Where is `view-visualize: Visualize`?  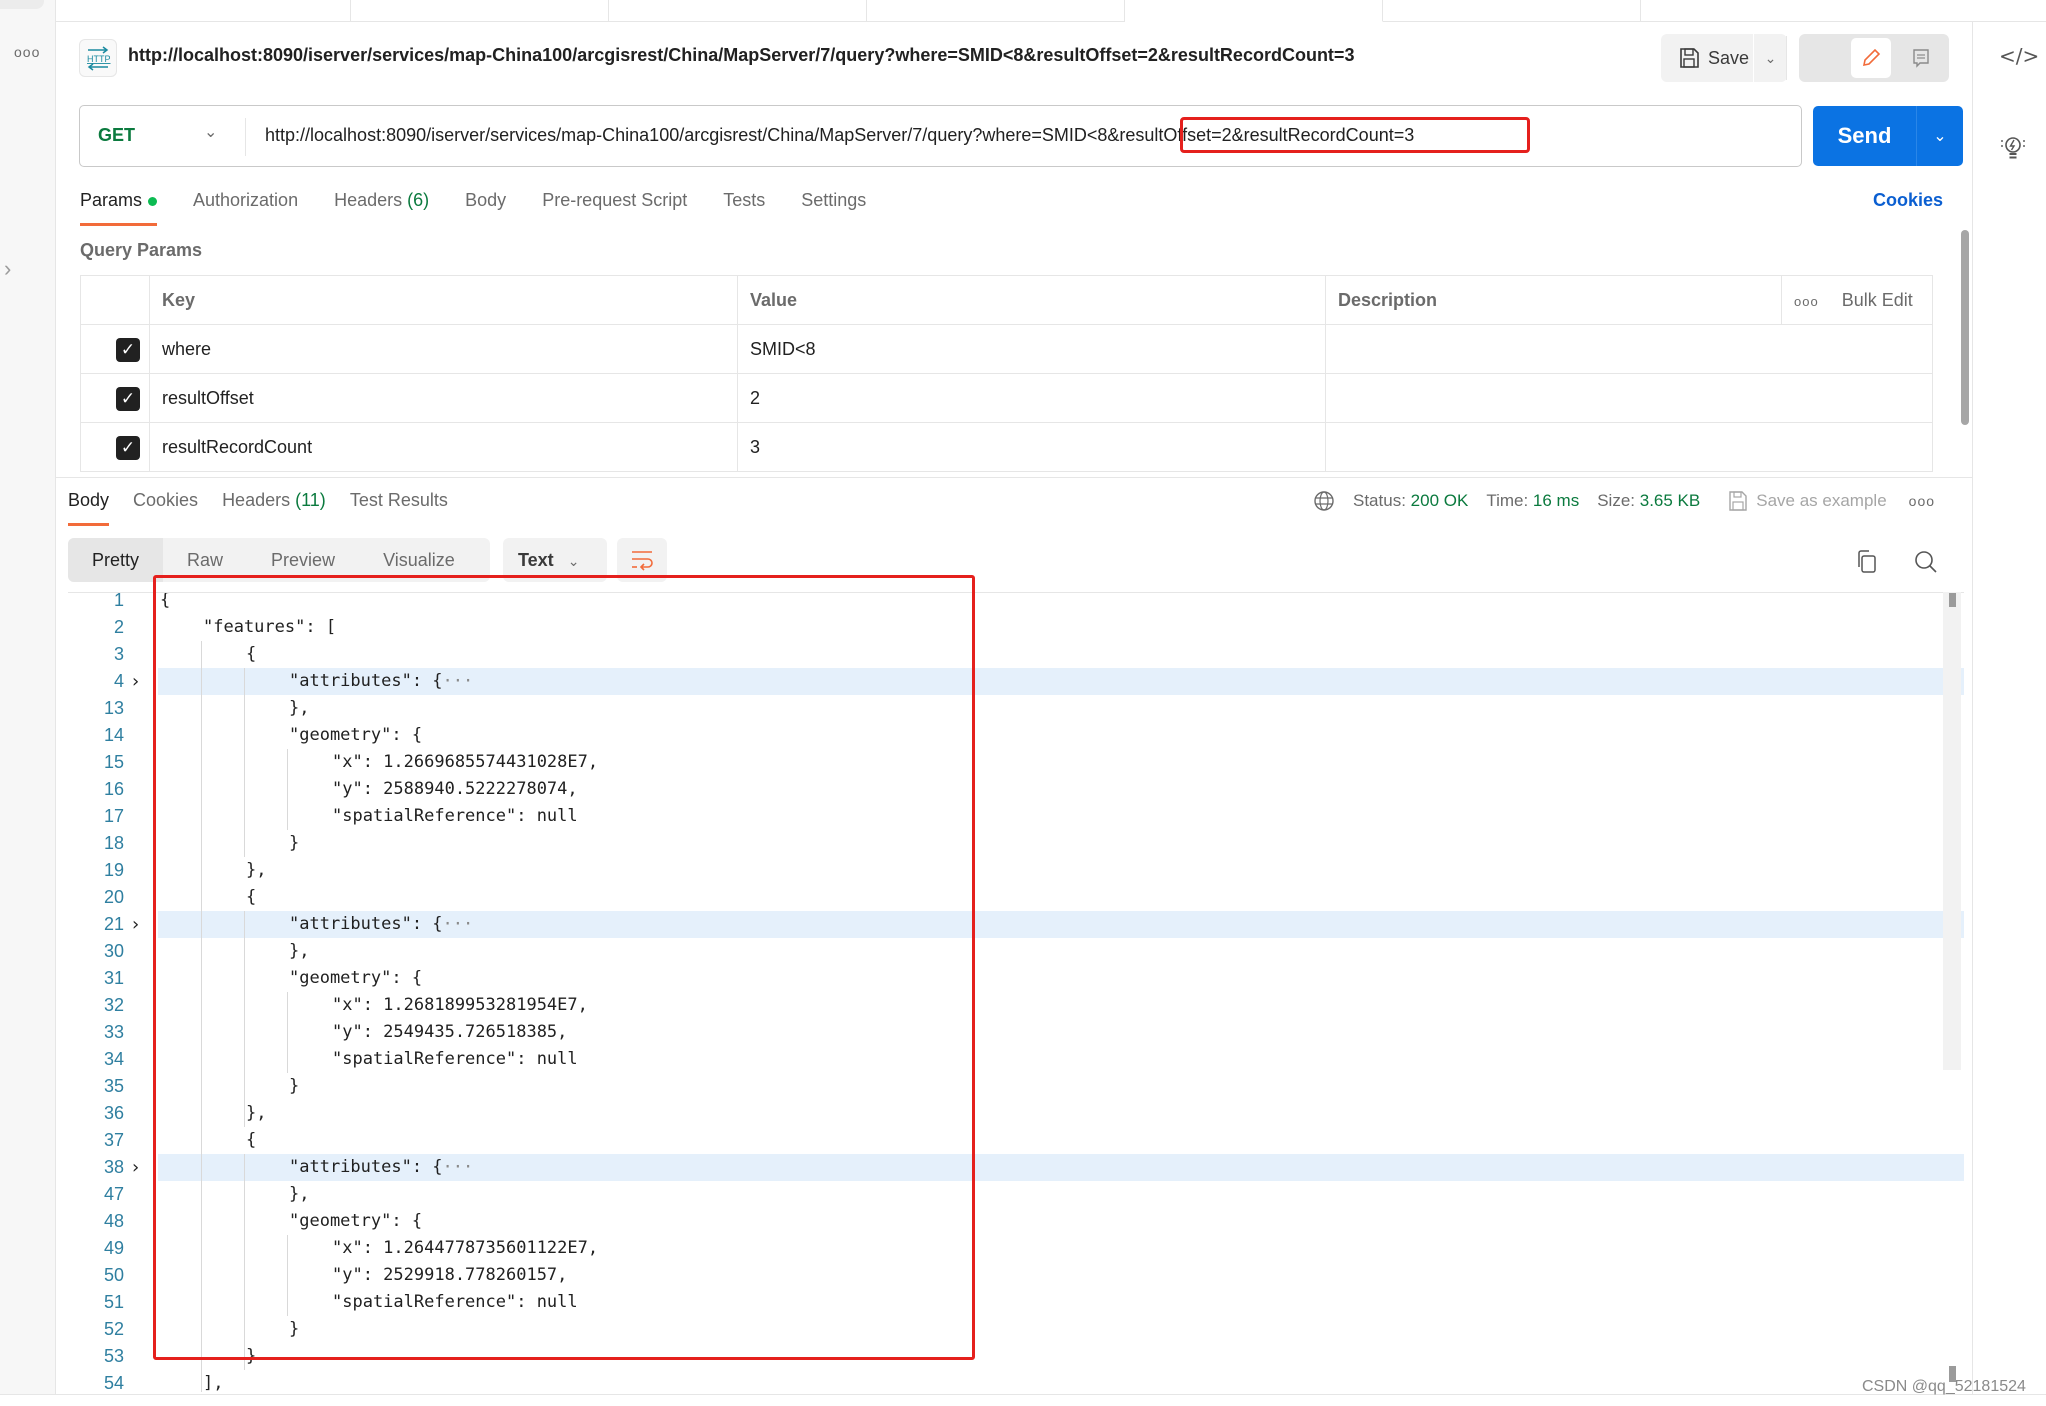 view-visualize: Visualize is located at coordinates (419, 560).